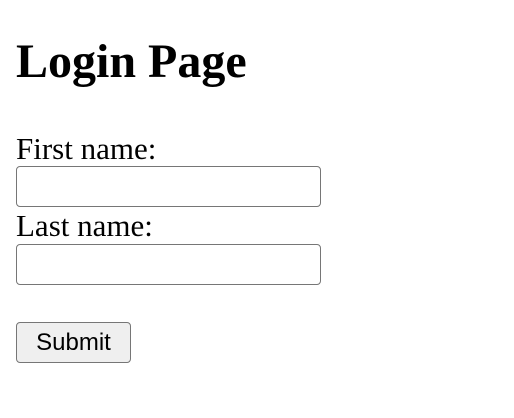  I want to click on last-name-input, so click(168, 264).